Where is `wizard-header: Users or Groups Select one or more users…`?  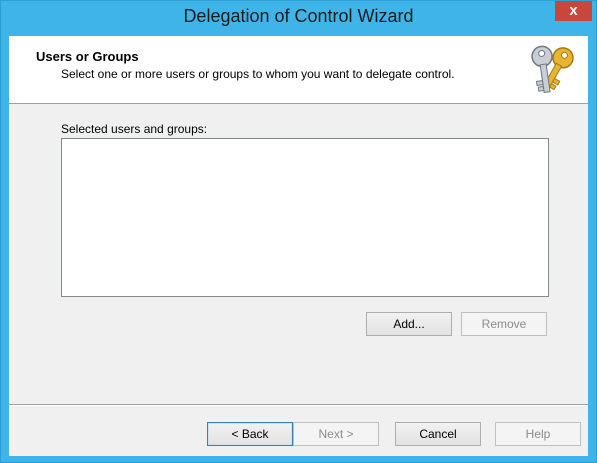 wizard-header: Users or Groups Select one or more users… is located at coordinates (298, 70).